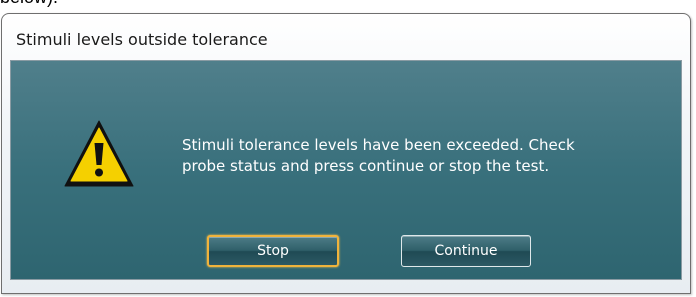 The image size is (696, 297). I want to click on stop-button: Stop, so click(273, 251).